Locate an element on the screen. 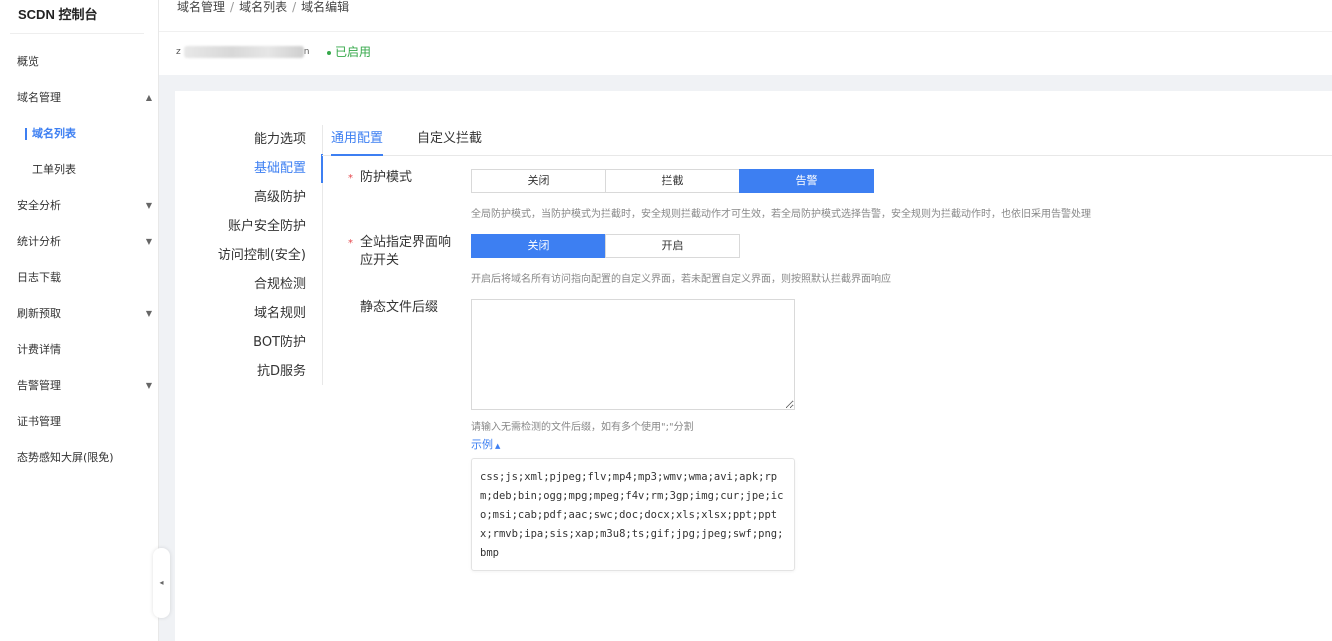 This screenshot has width=1332, height=641. config-menu-item: 域名规则 is located at coordinates (248, 313).